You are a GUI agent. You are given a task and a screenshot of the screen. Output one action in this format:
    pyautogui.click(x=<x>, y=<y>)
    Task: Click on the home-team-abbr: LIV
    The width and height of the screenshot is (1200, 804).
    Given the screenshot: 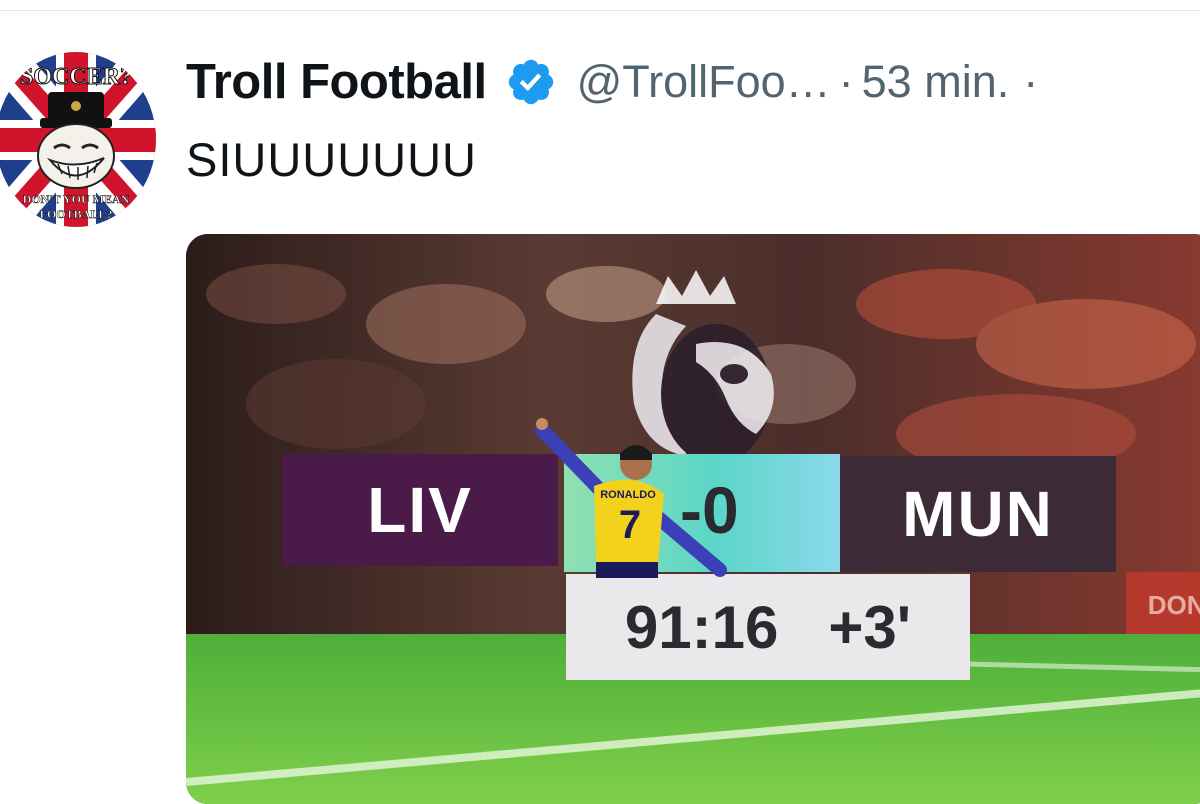 What is the action you would take?
    pyautogui.click(x=420, y=510)
    